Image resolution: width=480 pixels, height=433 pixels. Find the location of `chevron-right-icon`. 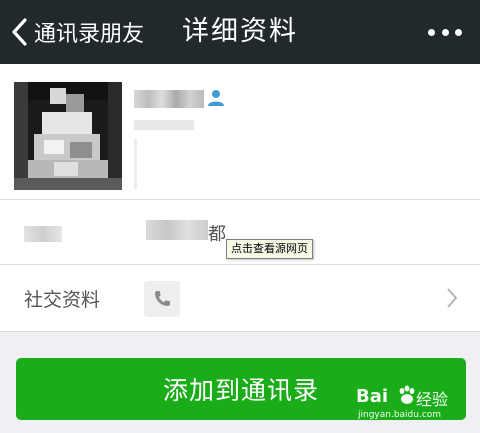

chevron-right-icon is located at coordinates (452, 298).